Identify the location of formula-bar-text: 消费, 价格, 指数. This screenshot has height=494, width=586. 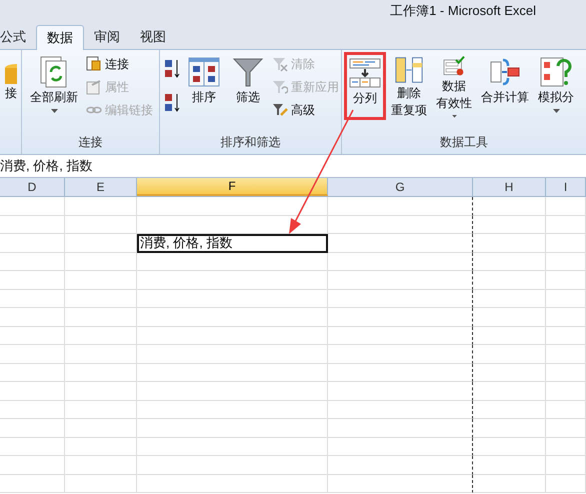
(46, 166).